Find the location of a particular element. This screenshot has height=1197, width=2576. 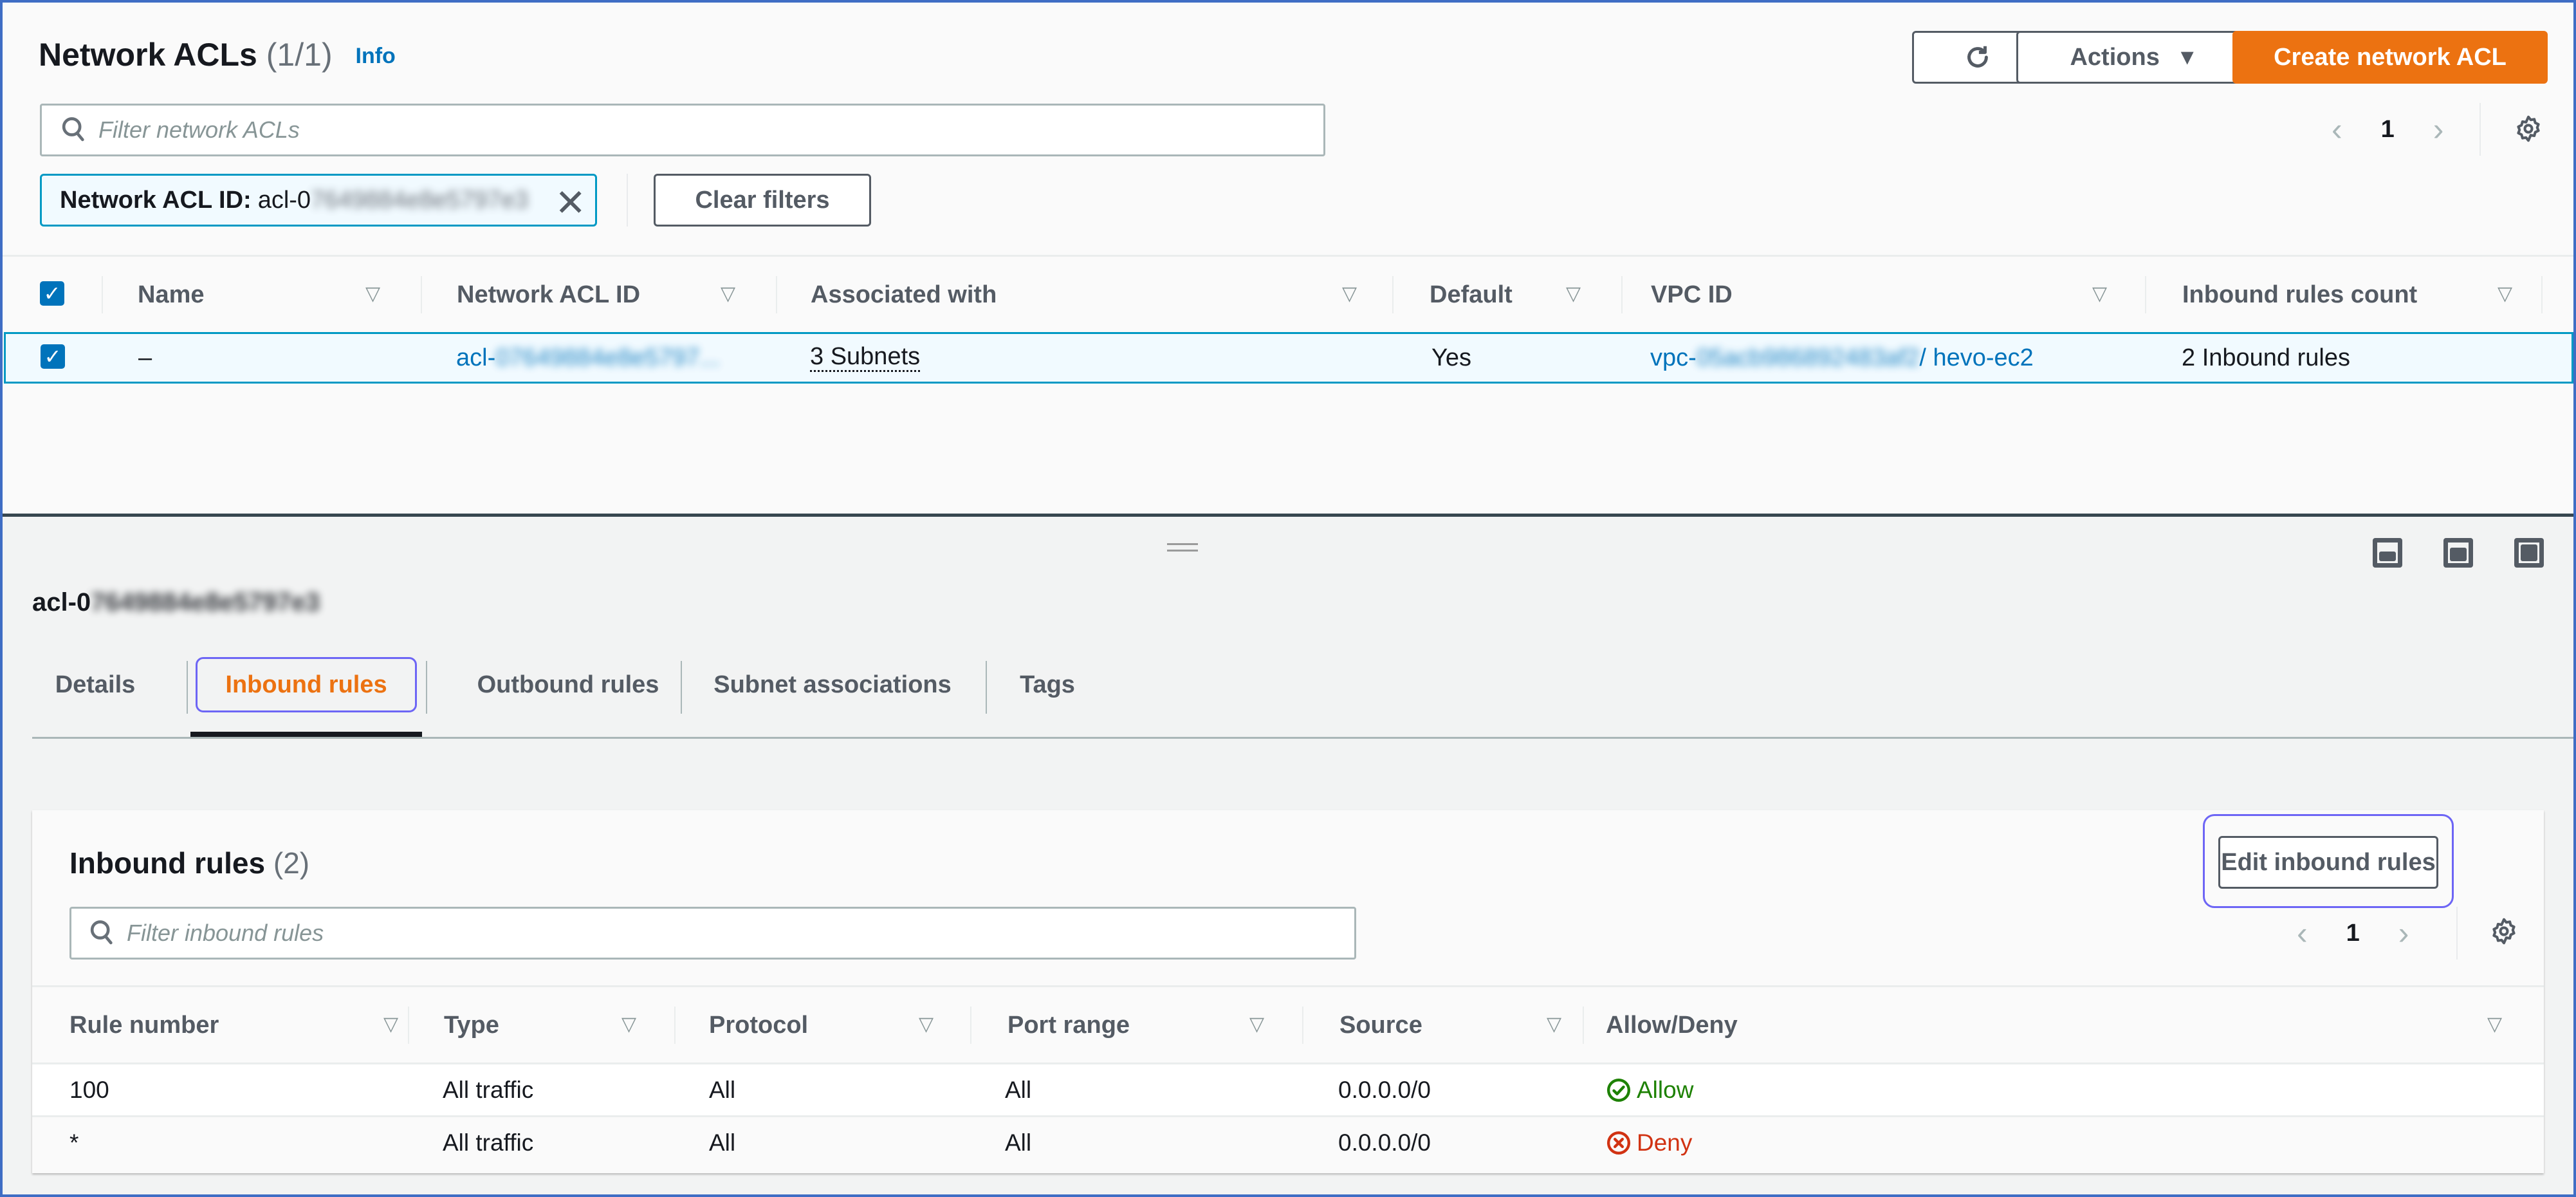

split-panel-bottom-medium-icon is located at coordinates (2458, 553).